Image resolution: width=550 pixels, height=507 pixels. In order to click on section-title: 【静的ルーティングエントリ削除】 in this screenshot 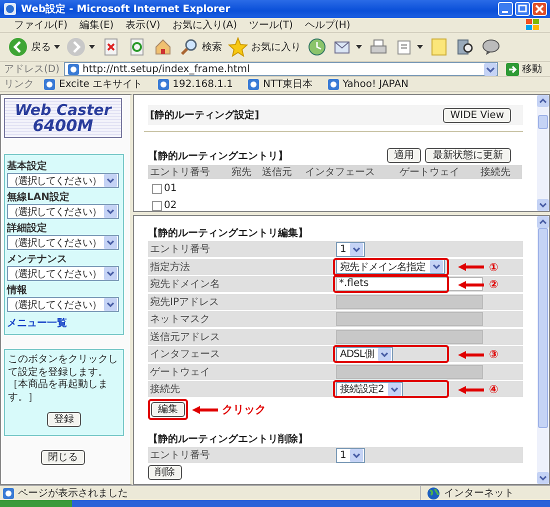, I will do `click(228, 439)`.